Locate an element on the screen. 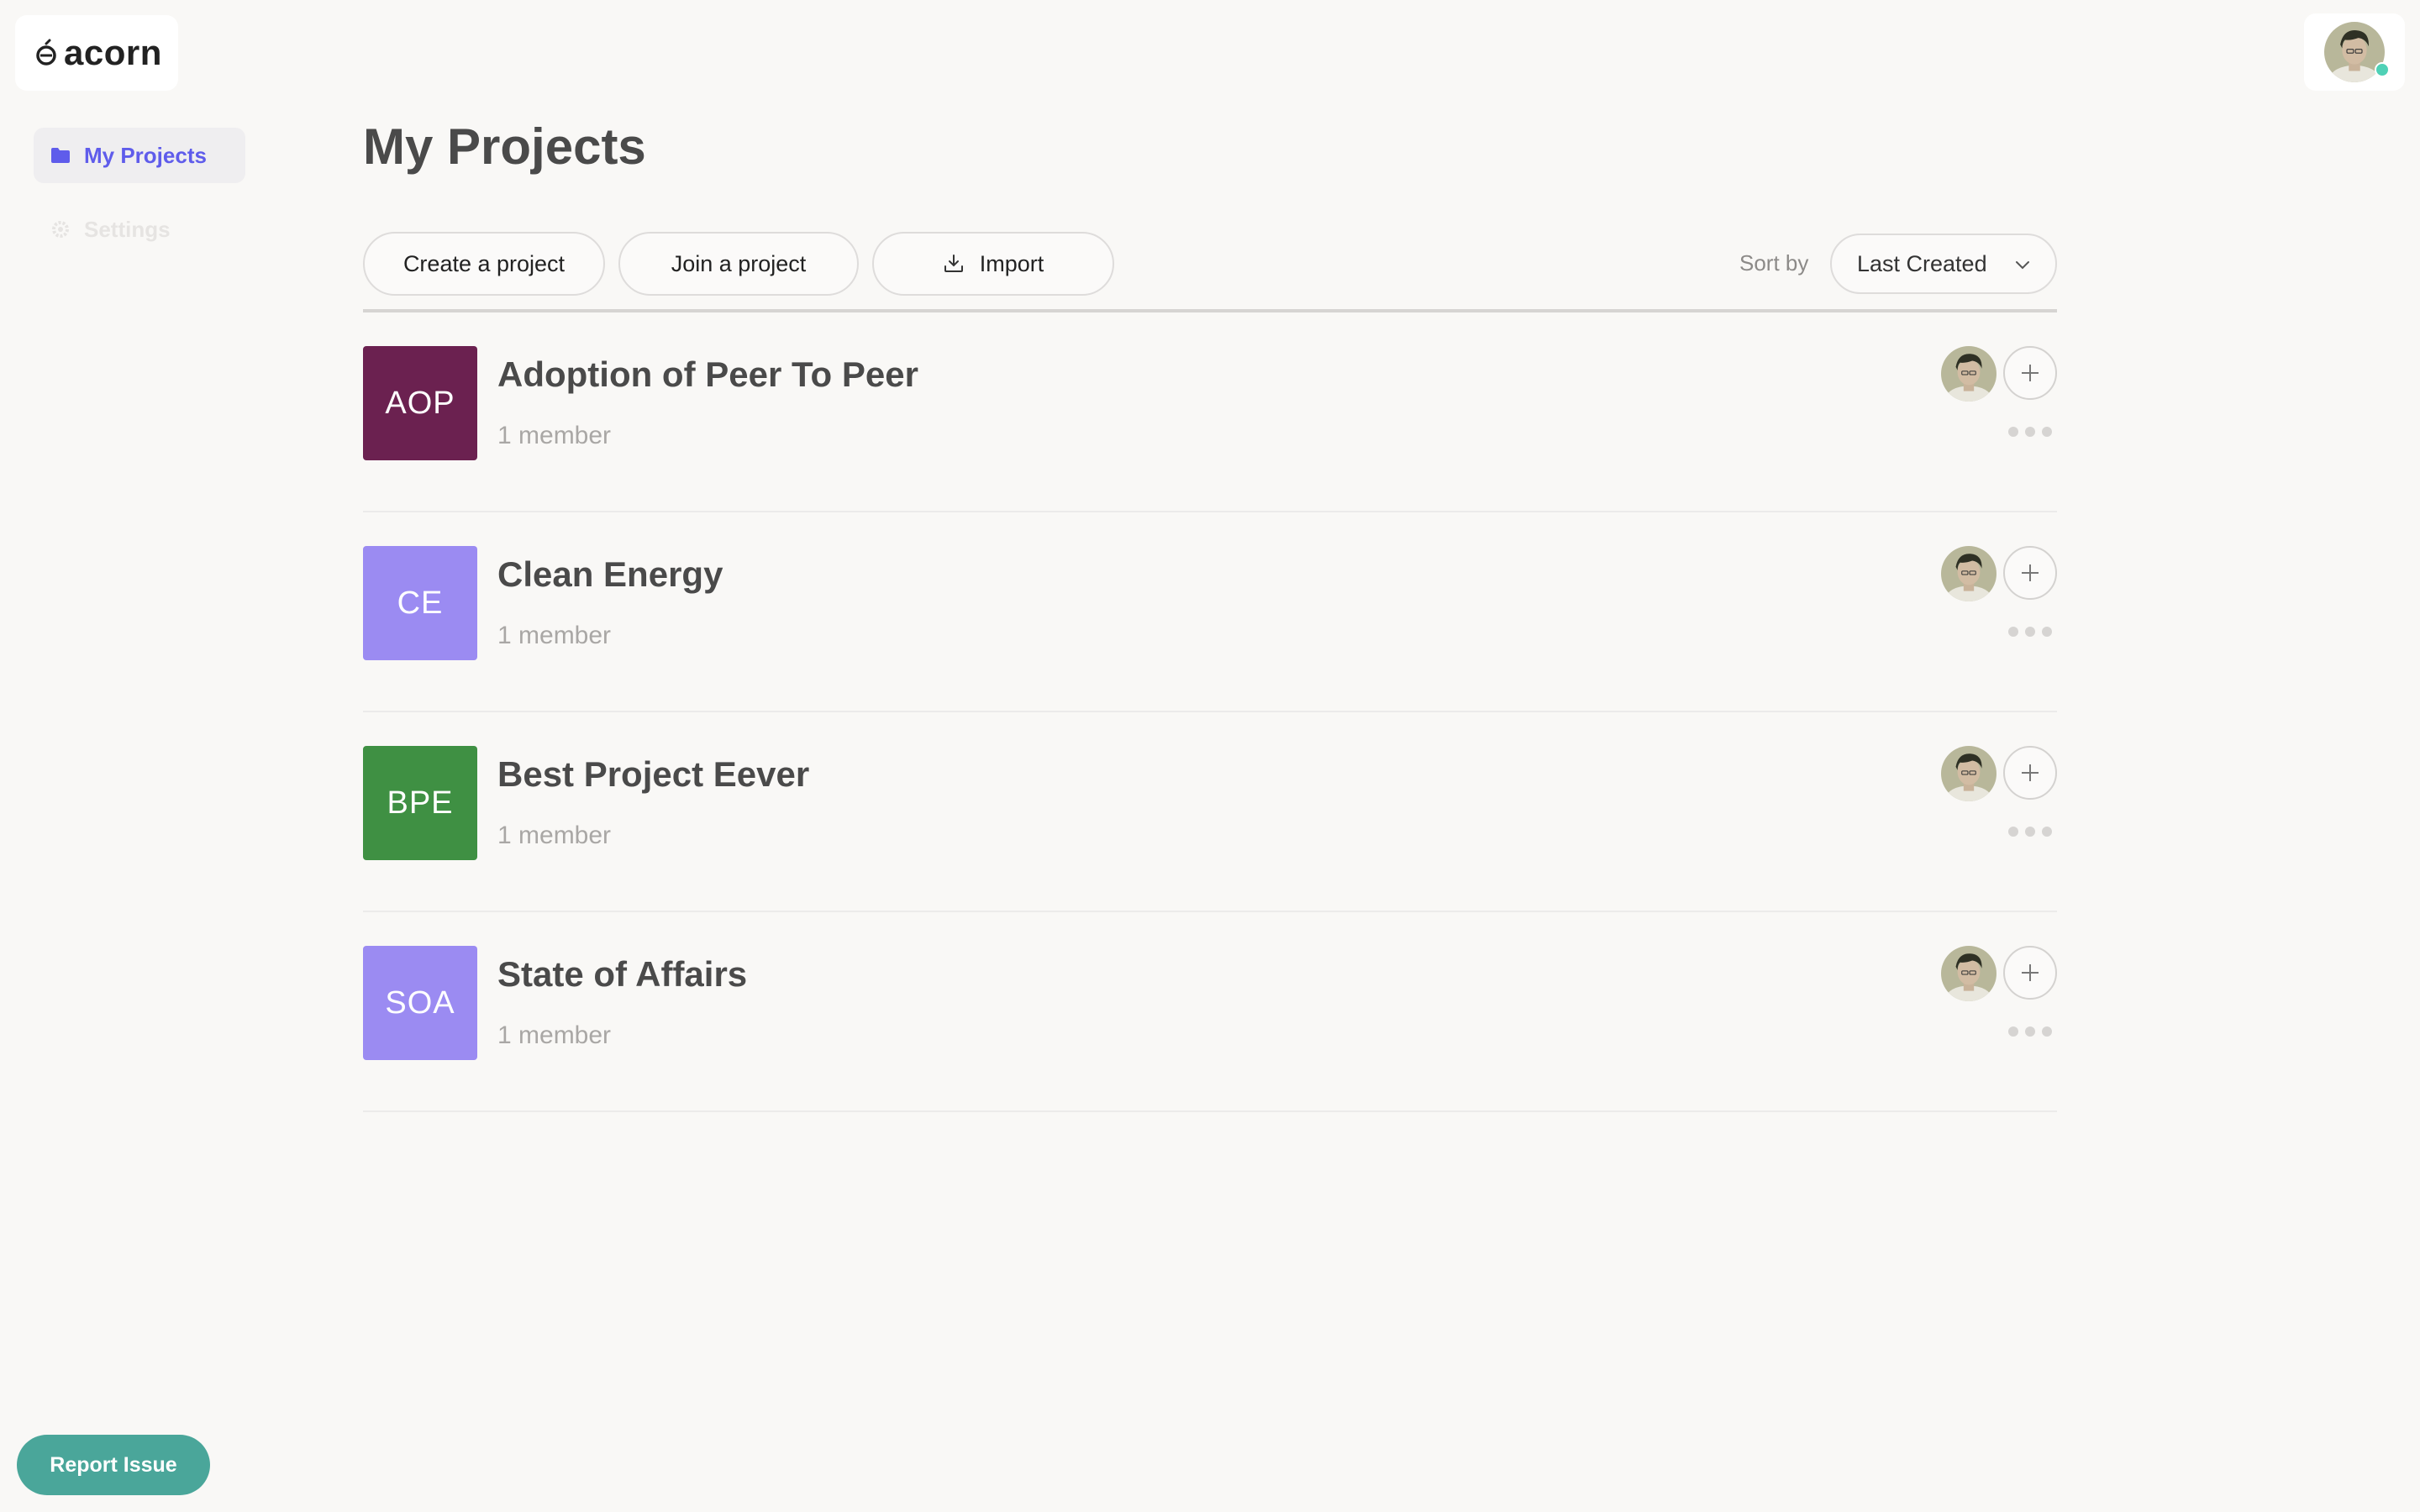 The width and height of the screenshot is (2420, 1512). chevron-down-icon is located at coordinates (2023, 265).